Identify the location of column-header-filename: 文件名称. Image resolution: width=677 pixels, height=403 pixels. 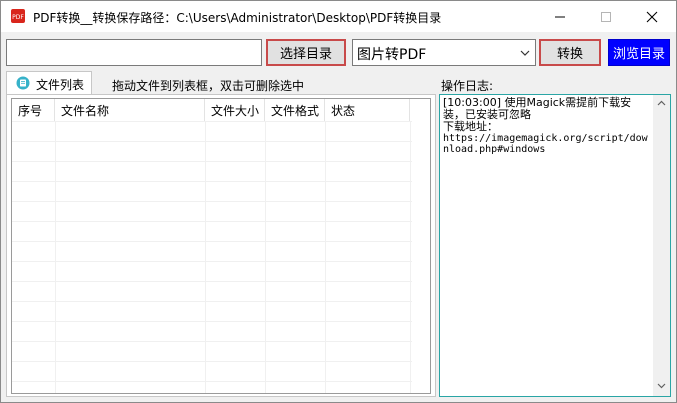
(130, 110).